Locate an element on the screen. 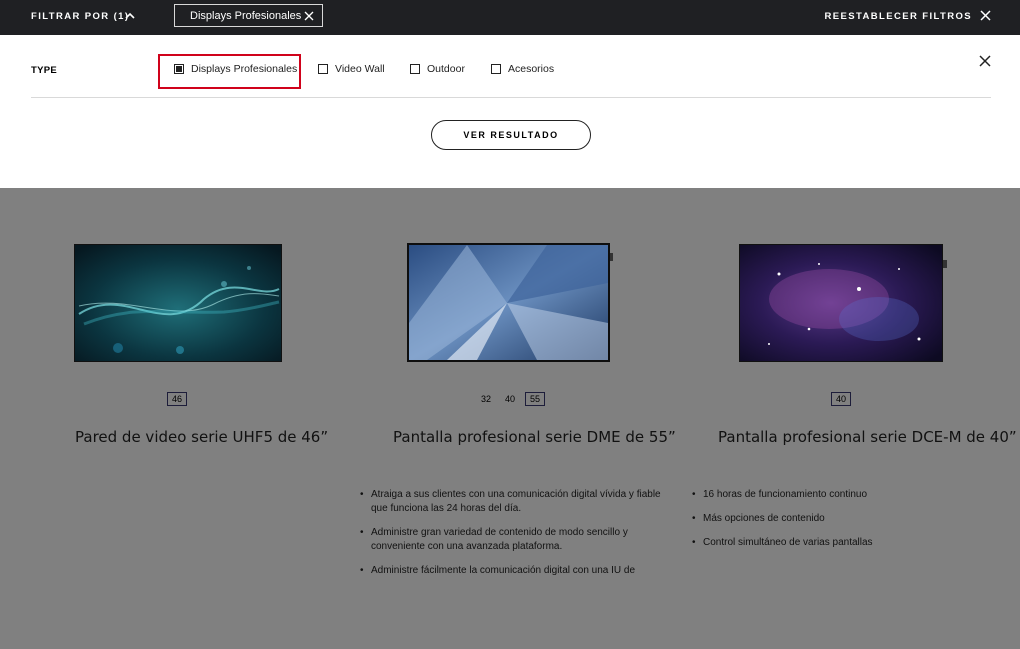 The image size is (1020, 649). filter-option-displays-profesionales: Displays Profesionales is located at coordinates (235, 69).